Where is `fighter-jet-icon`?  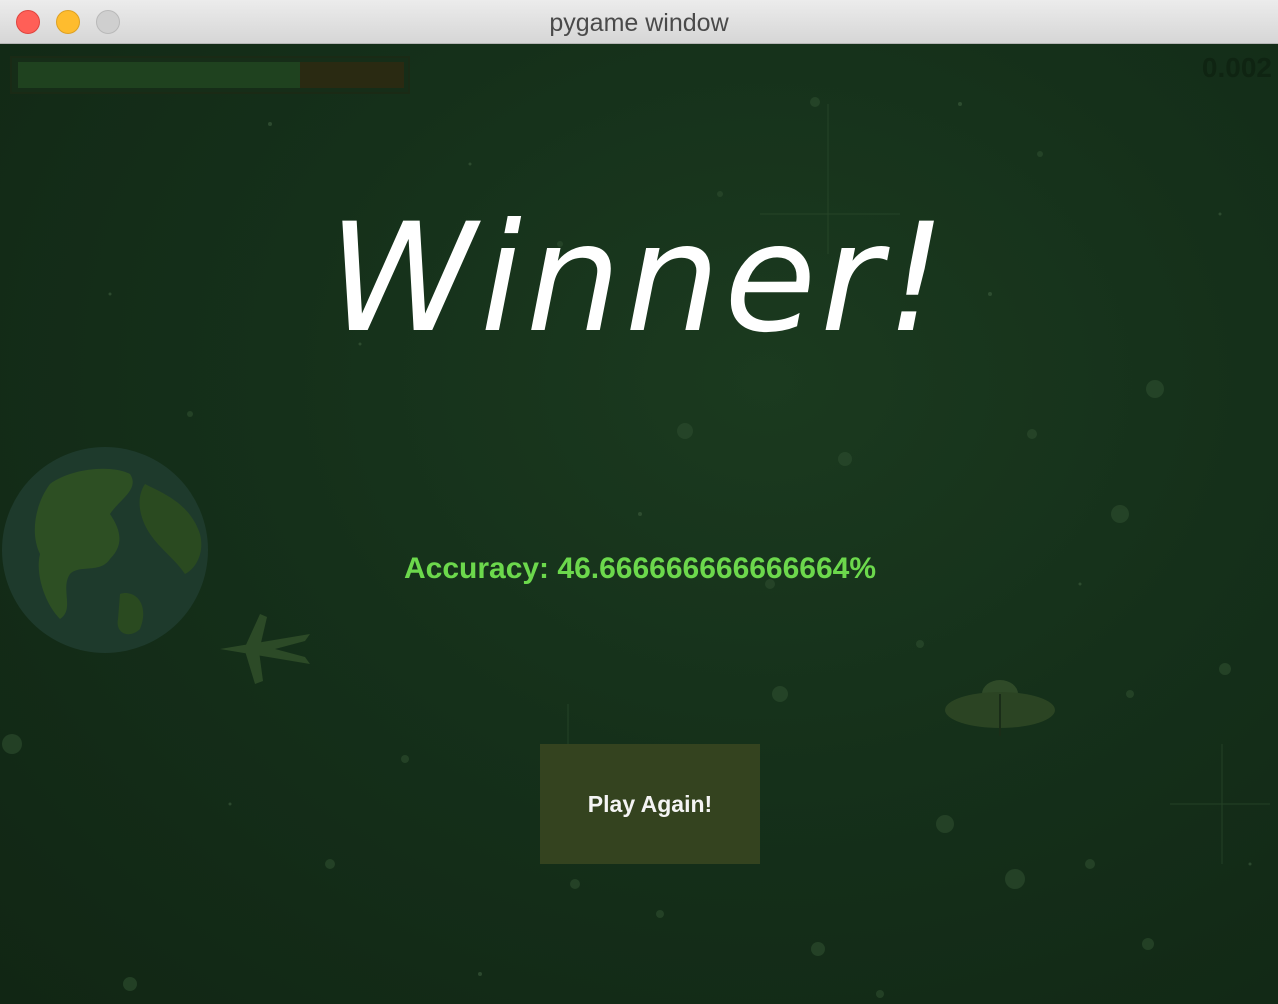
fighter-jet-icon is located at coordinates (265, 649).